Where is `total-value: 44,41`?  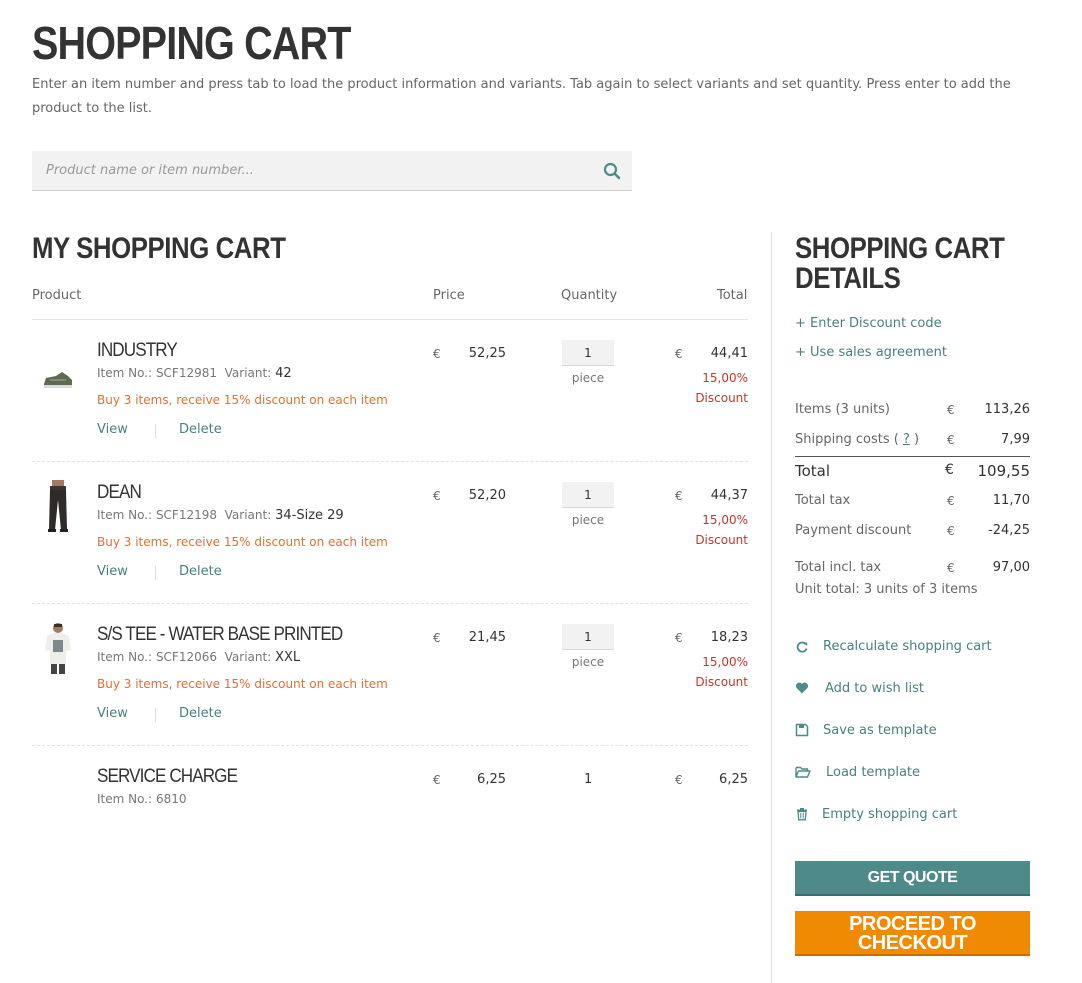 total-value: 44,41 is located at coordinates (729, 353).